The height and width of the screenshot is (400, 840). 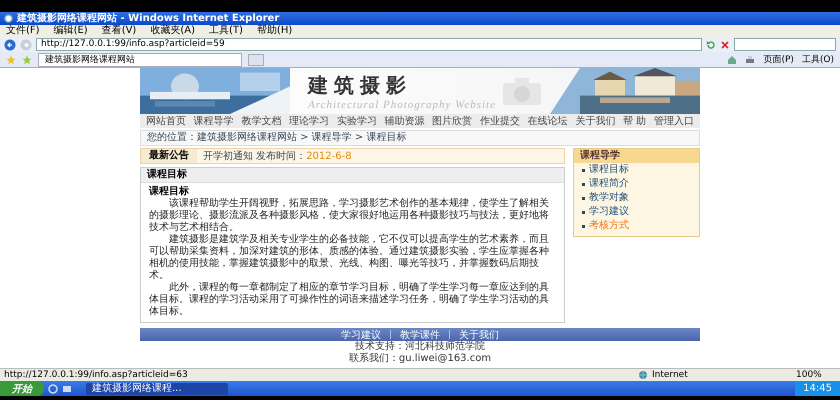 I want to click on site-subtitle: Architectural Photography Website, so click(x=402, y=104).